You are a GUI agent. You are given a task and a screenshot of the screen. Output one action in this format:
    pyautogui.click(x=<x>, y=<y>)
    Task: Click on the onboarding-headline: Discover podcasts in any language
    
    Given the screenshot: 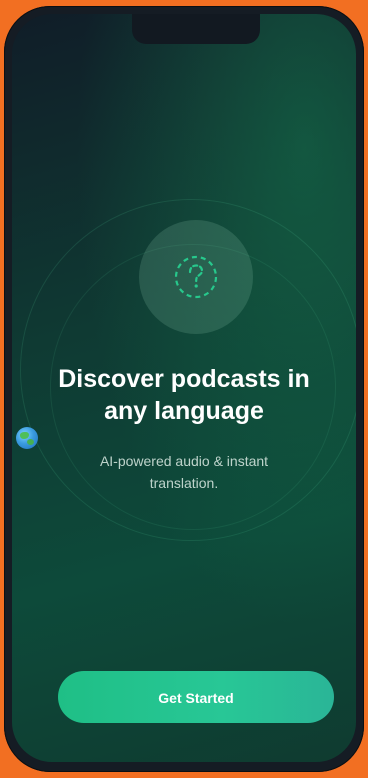 What is the action you would take?
    pyautogui.click(x=184, y=406)
    